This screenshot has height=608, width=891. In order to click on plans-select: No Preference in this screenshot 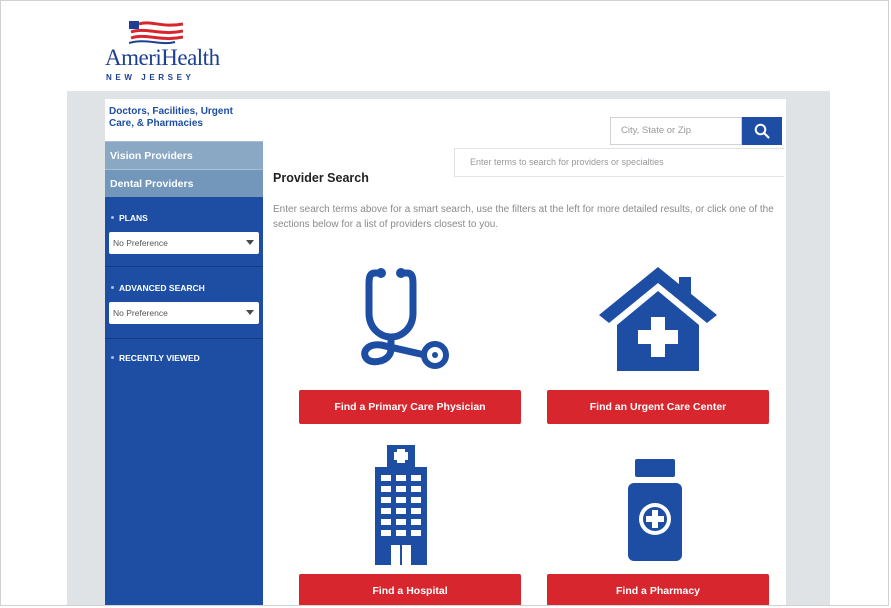, I will do `click(184, 243)`.